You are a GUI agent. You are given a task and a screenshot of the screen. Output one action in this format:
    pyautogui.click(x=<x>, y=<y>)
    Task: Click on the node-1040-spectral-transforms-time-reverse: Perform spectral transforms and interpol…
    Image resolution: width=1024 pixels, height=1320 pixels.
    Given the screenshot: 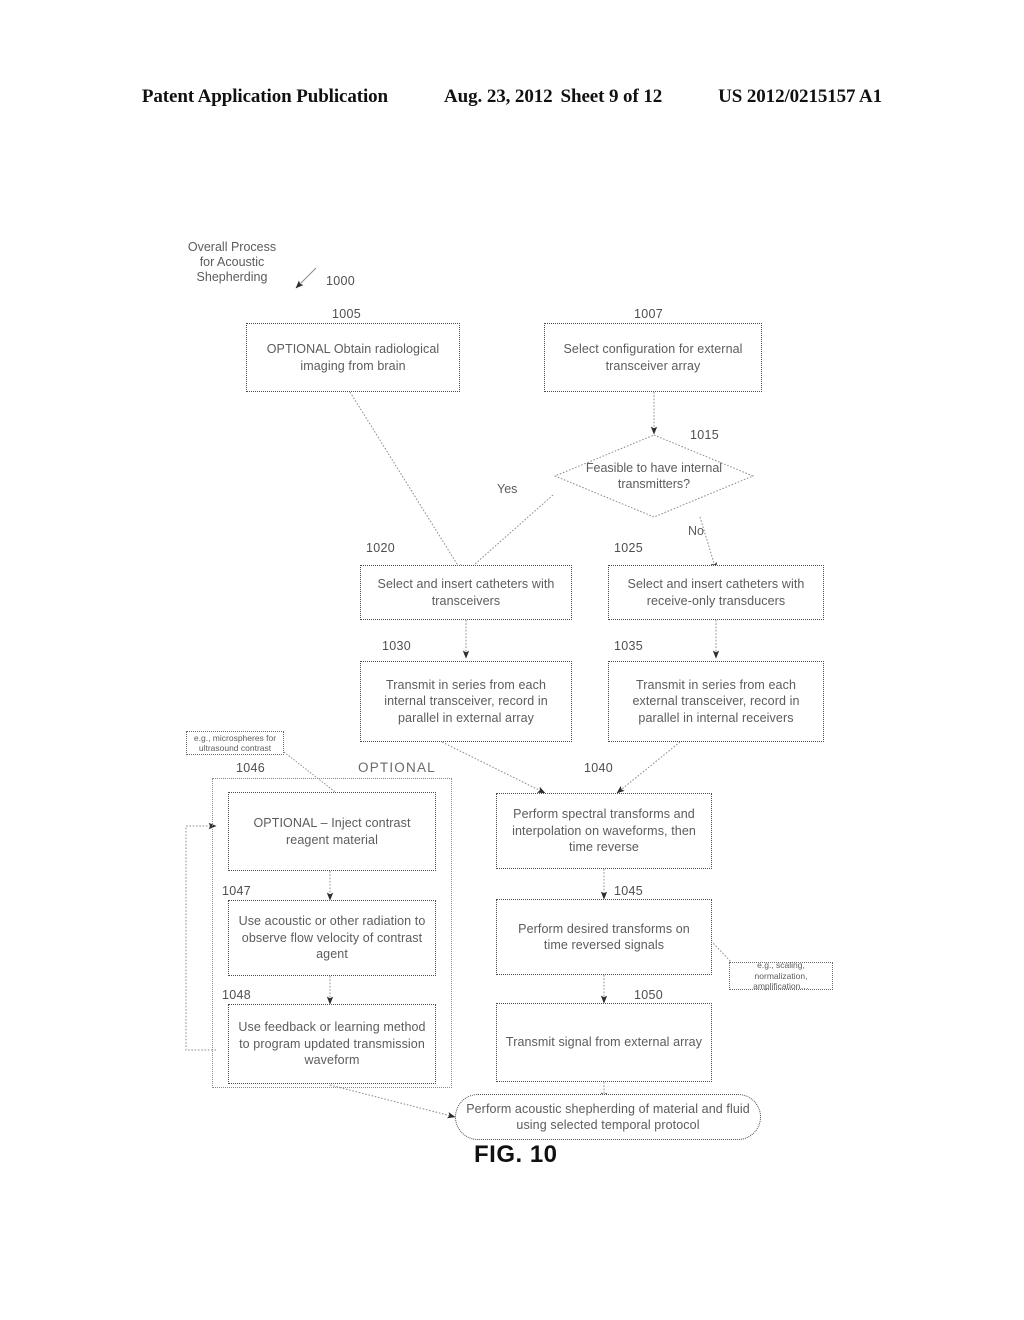 What is the action you would take?
    pyautogui.click(x=604, y=831)
    